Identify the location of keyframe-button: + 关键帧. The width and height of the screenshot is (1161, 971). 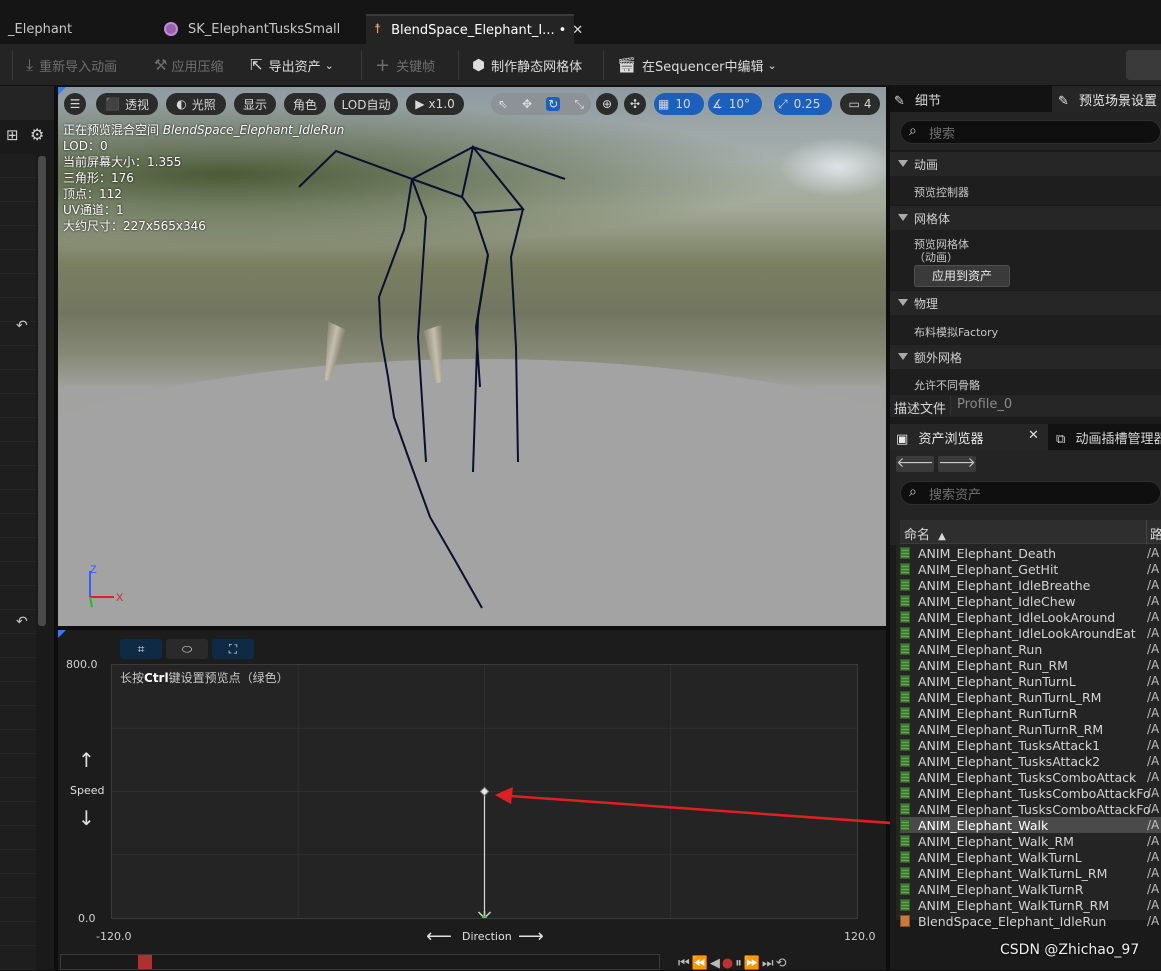
(405, 65).